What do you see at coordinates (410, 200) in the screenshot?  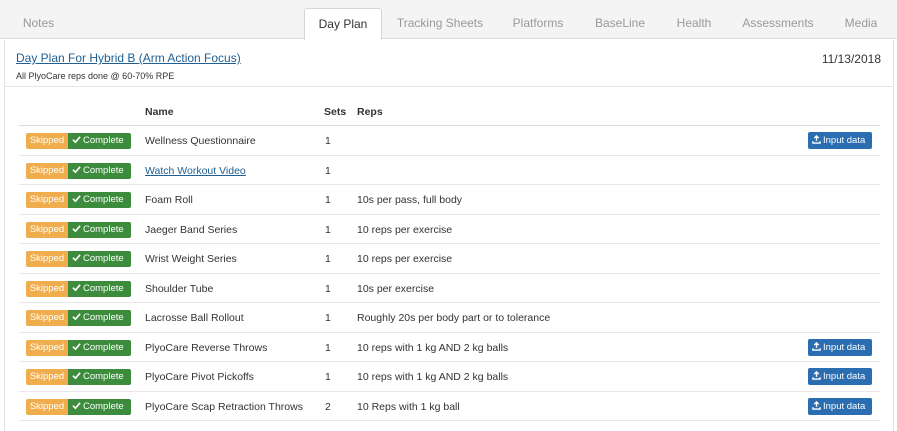 I see `exercise-reps: 10s per pass, full body` at bounding box center [410, 200].